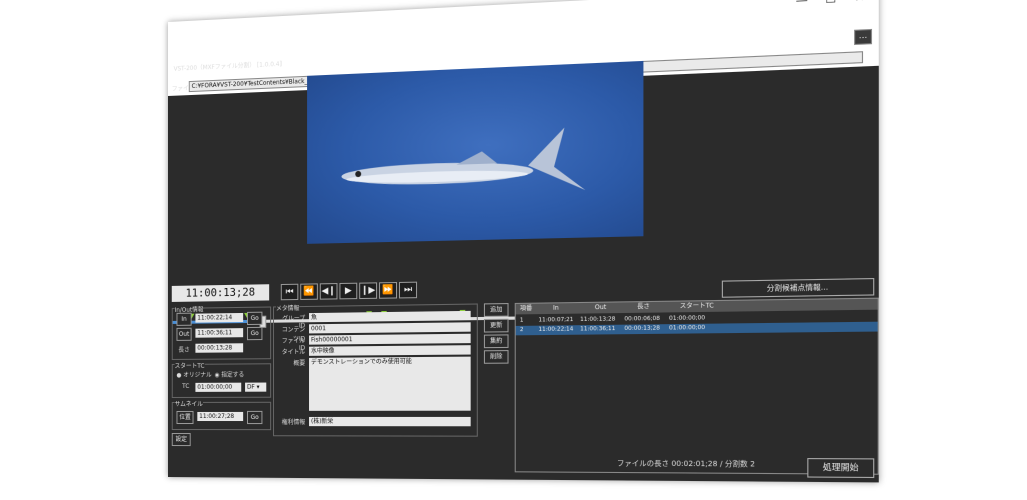  I want to click on settings-button: 設定, so click(181, 440).